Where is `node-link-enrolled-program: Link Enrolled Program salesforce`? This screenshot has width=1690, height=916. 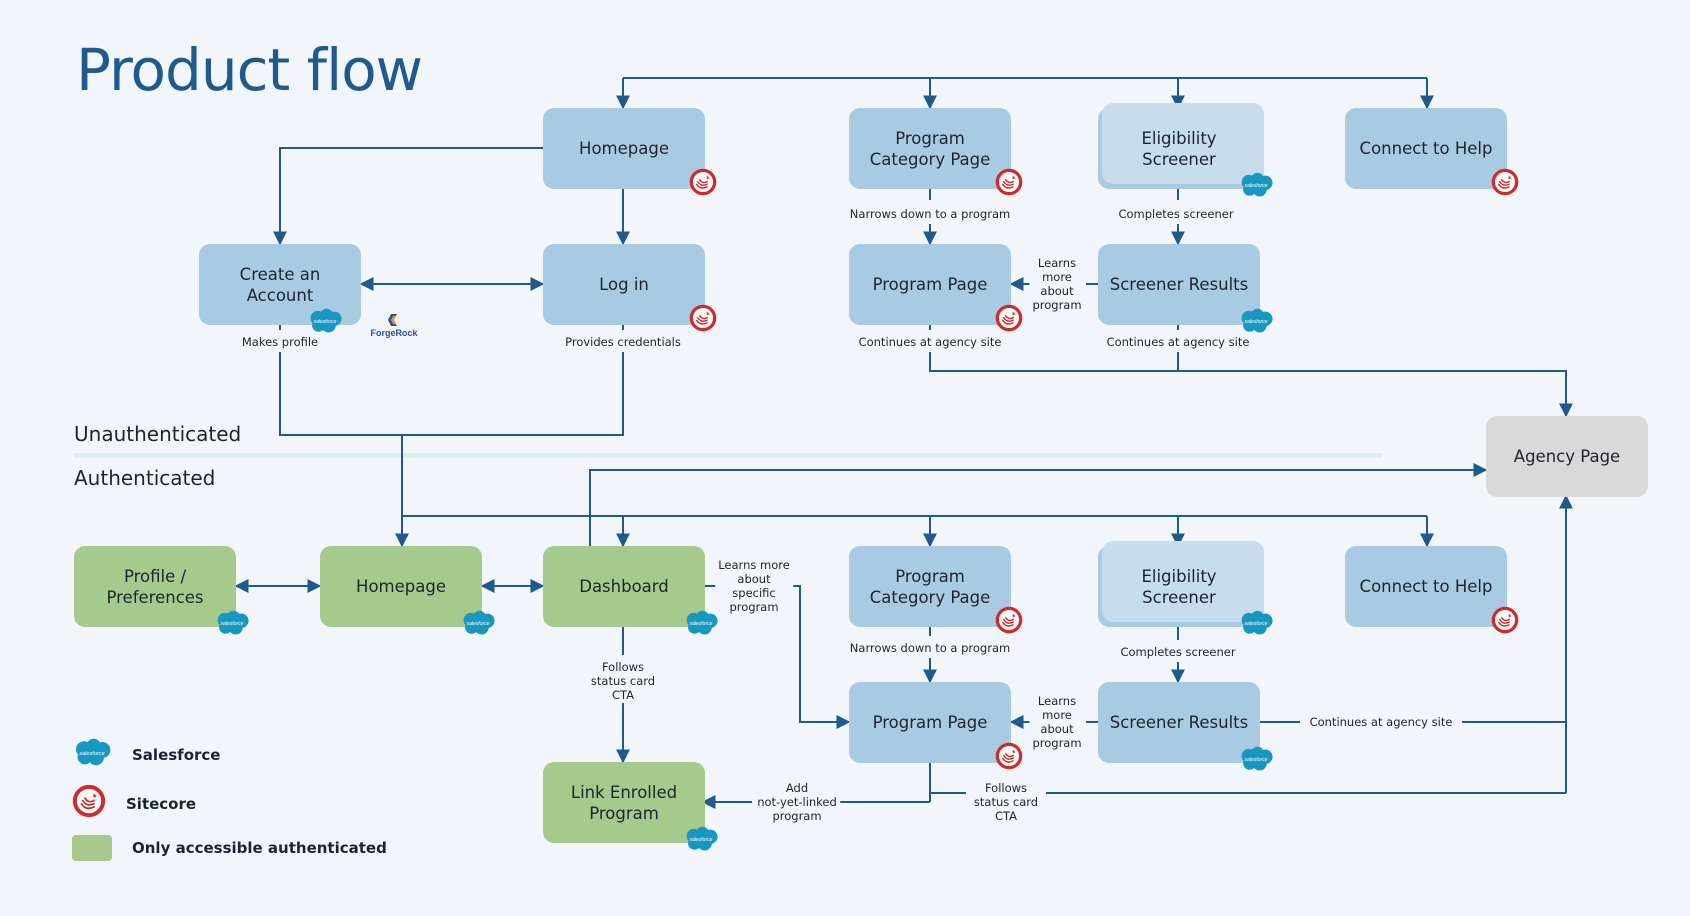 node-link-enrolled-program: Link Enrolled Program salesforce is located at coordinates (630, 806).